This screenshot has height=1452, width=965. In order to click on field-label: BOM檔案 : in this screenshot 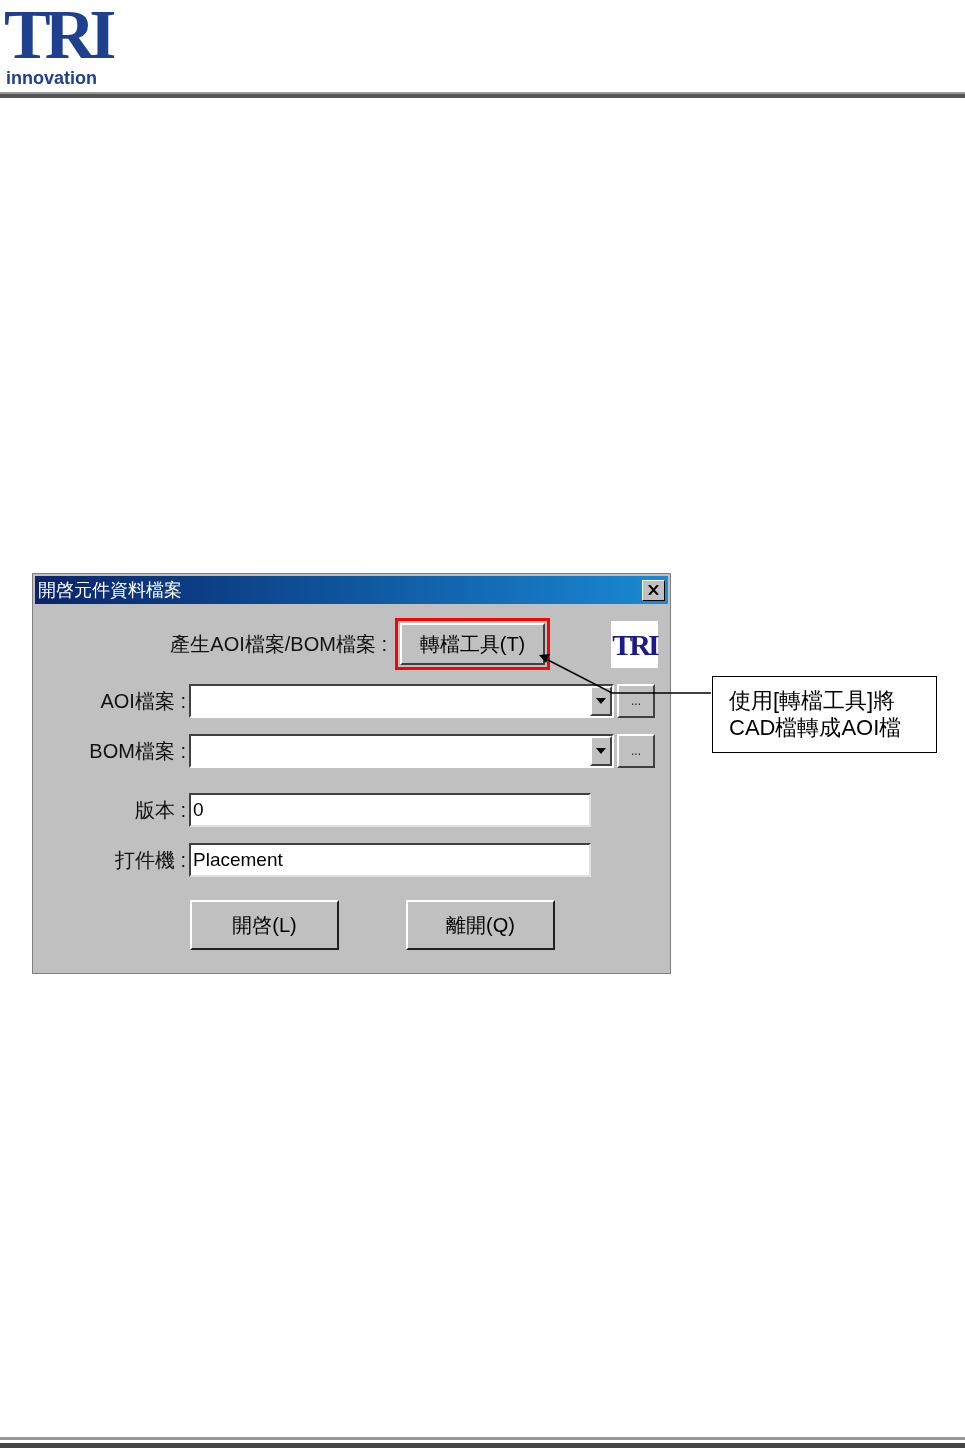, I will do `click(137, 751)`.